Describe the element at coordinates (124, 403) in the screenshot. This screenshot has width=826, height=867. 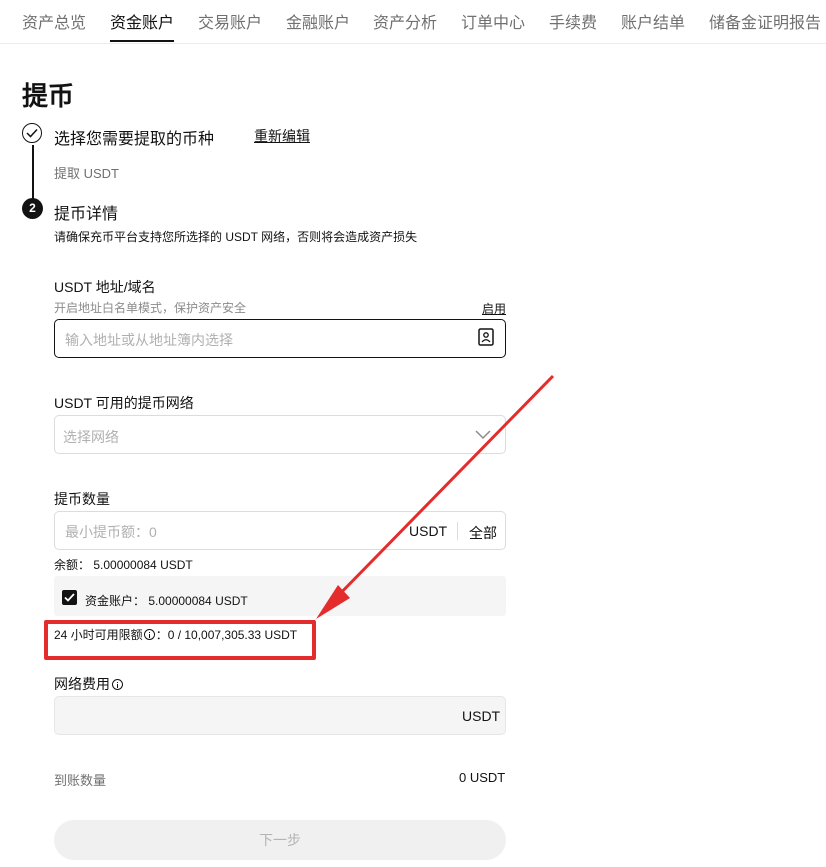
I see `network-label: USDT 可用的提币网络` at that location.